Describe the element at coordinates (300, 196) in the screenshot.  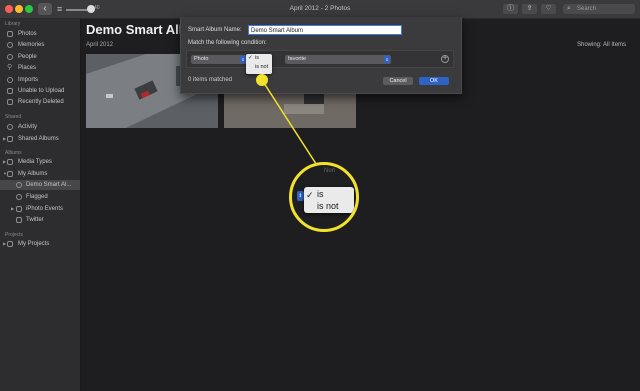
I see `chevron-updown-icon: ⇕` at that location.